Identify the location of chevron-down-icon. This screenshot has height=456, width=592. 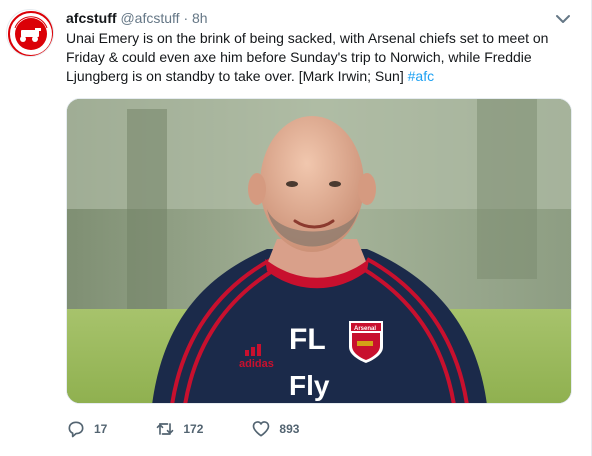
(563, 18).